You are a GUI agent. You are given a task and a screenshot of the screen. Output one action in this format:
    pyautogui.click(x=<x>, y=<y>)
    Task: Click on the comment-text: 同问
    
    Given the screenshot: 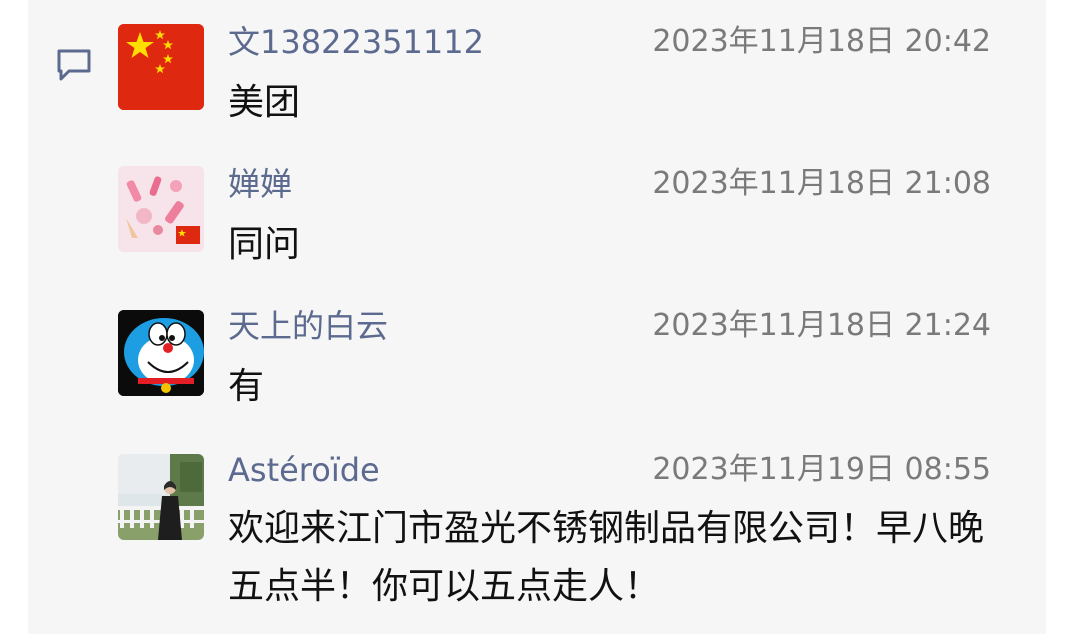 What is the action you would take?
    pyautogui.click(x=264, y=244)
    